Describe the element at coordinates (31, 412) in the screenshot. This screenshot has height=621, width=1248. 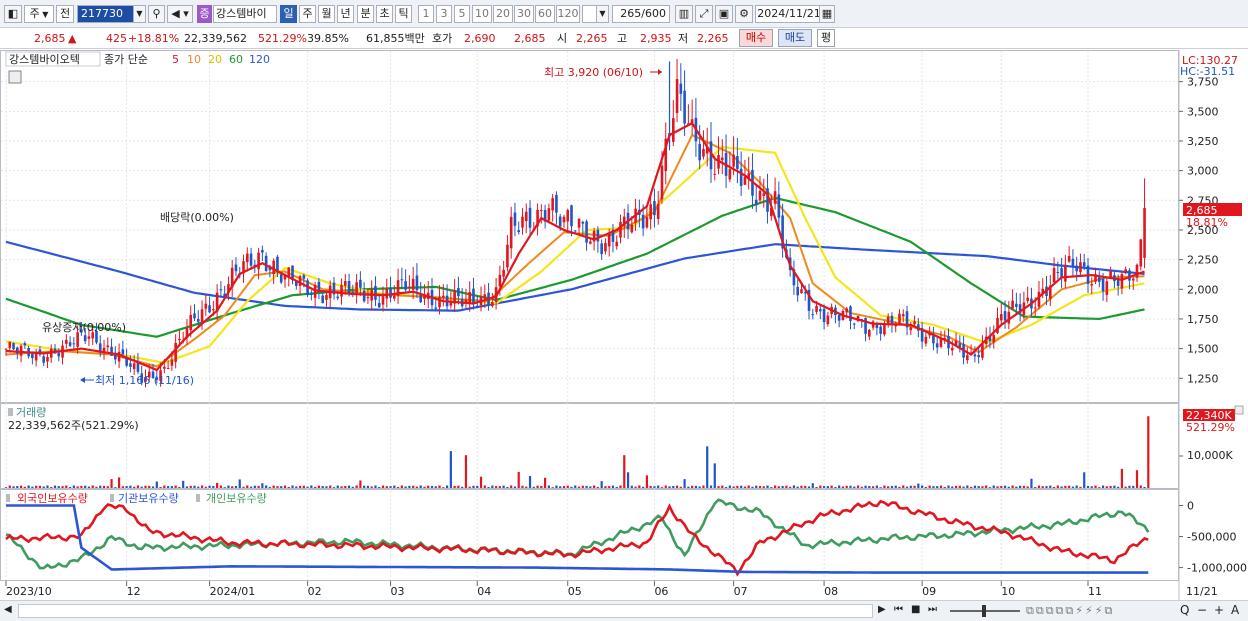
I see `volume-title: 거래량` at that location.